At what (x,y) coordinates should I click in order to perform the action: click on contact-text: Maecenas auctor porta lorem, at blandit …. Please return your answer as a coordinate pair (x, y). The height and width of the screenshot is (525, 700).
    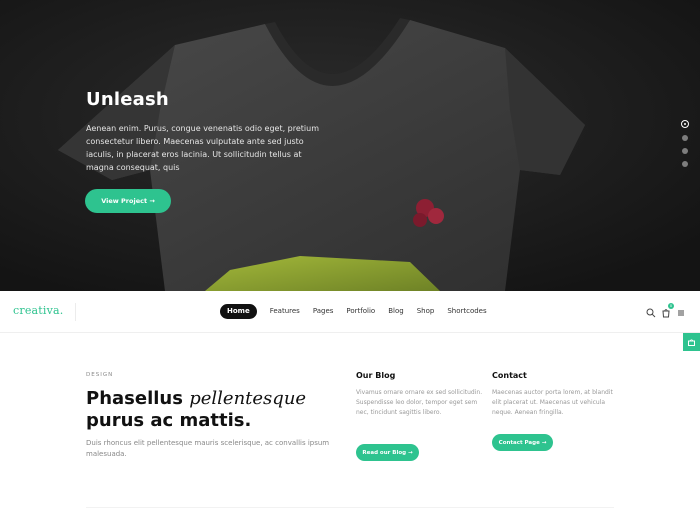
    Looking at the image, I should click on (552, 402).